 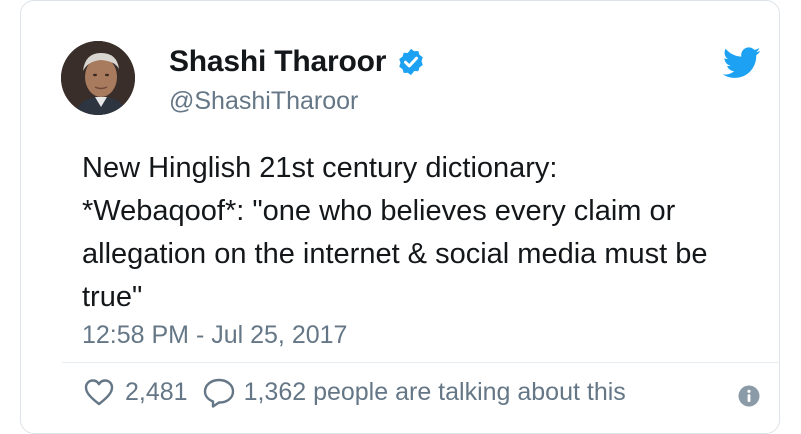 I want to click on author-name-row: Shashi Tharoor, so click(x=297, y=62).